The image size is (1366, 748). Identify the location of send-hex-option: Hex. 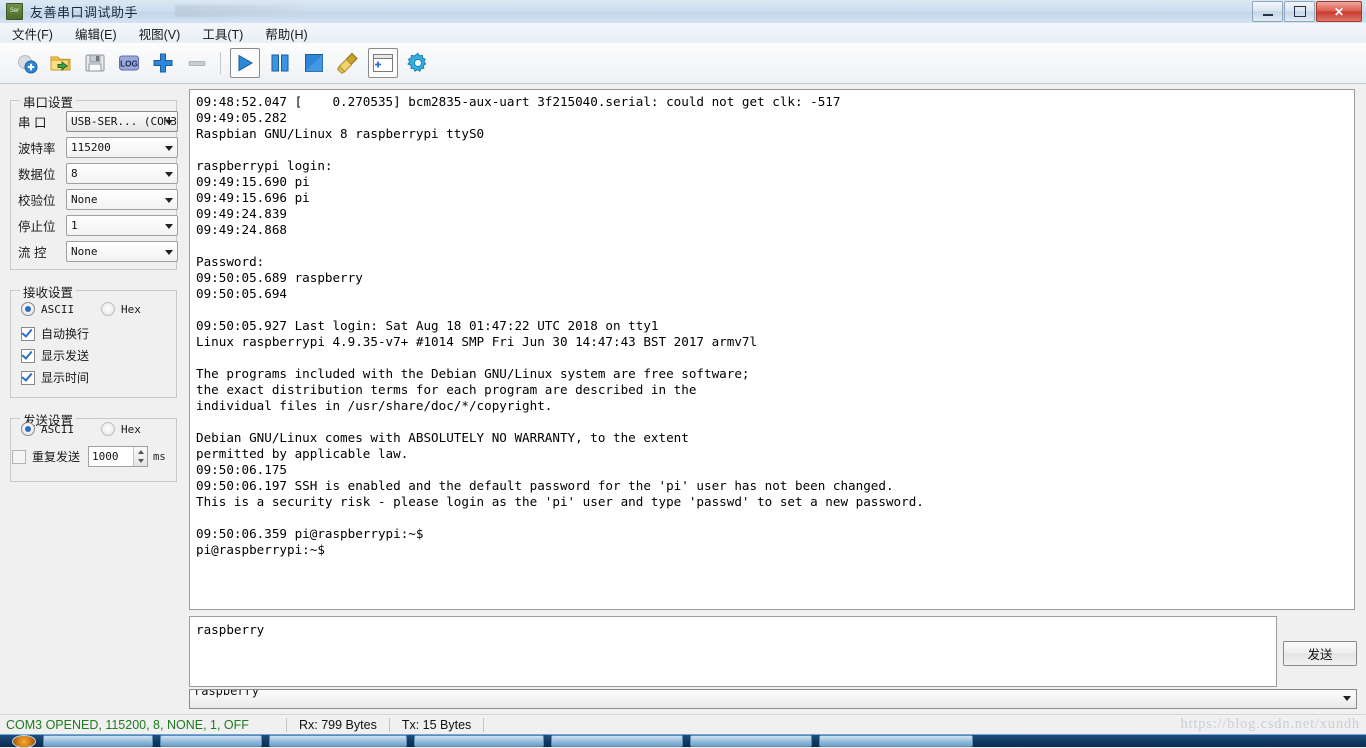
(121, 429).